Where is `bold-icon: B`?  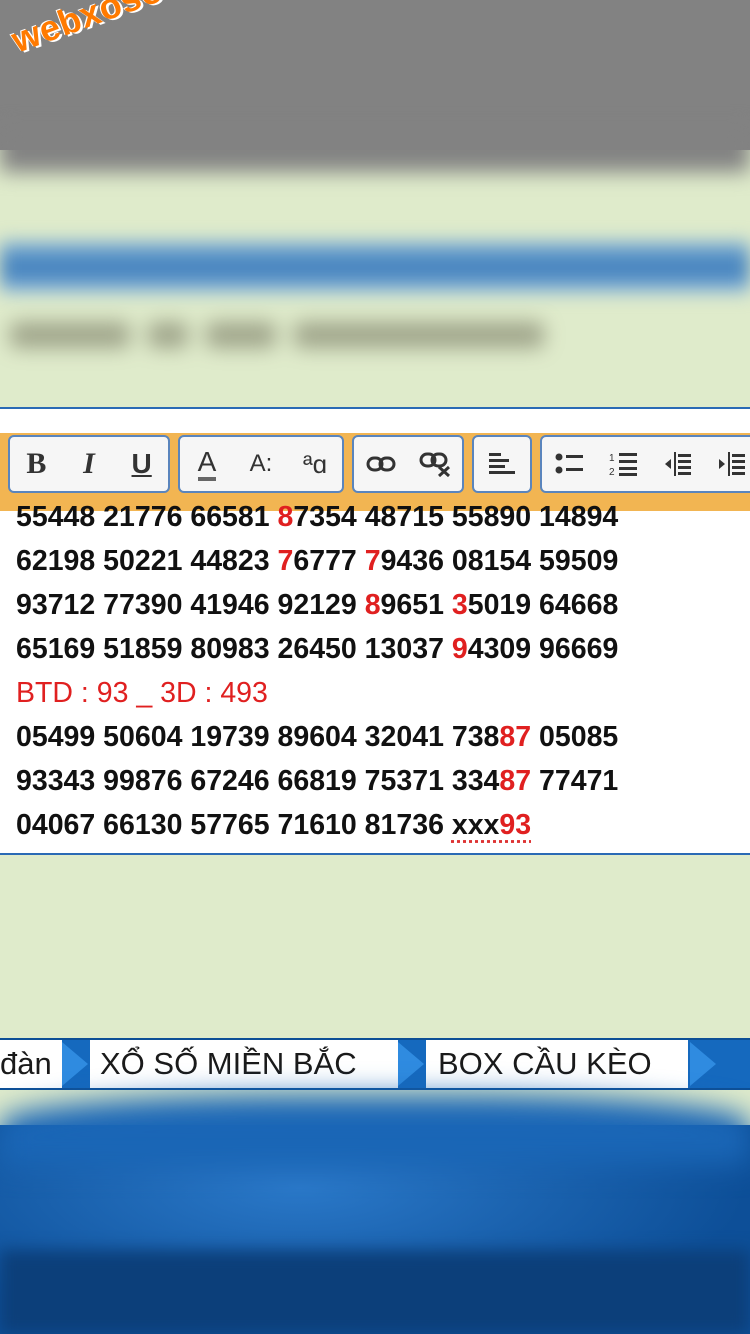 bold-icon: B is located at coordinates (36, 464).